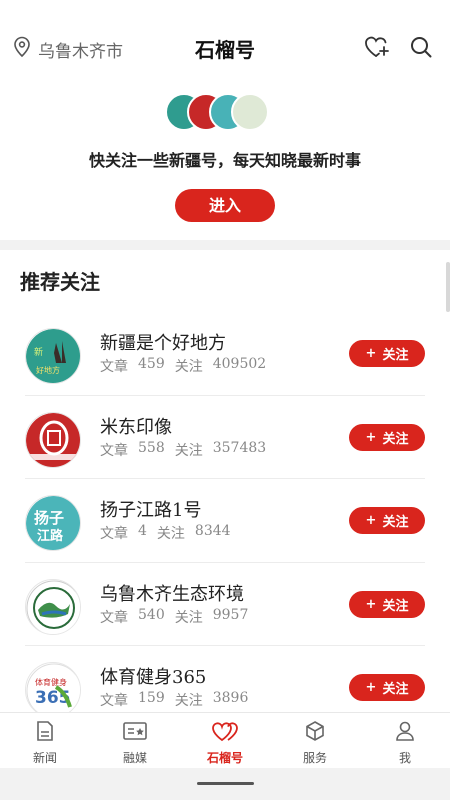  Describe the element at coordinates (239, 447) in the screenshot. I see `follower-count: 357483` at that location.